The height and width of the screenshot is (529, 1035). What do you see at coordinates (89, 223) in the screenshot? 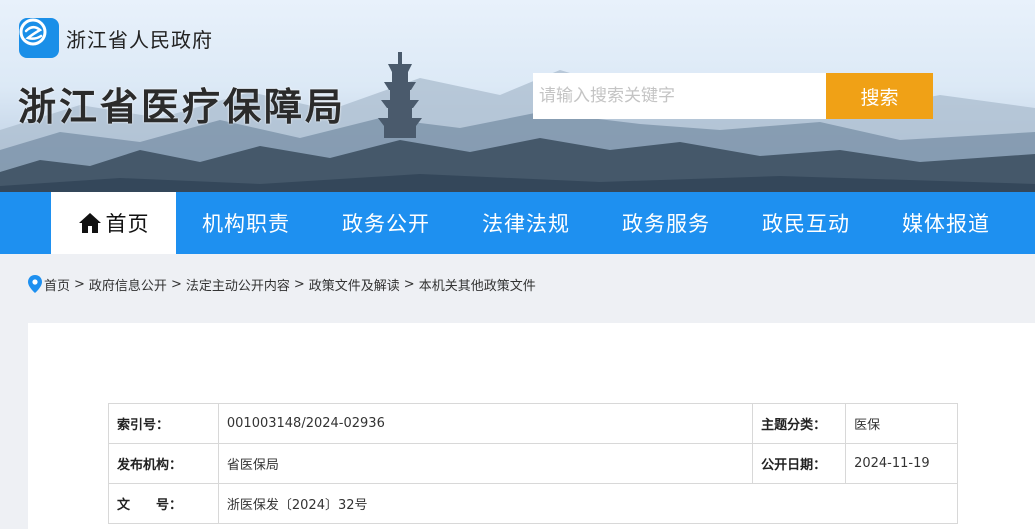
I see `home-icon` at bounding box center [89, 223].